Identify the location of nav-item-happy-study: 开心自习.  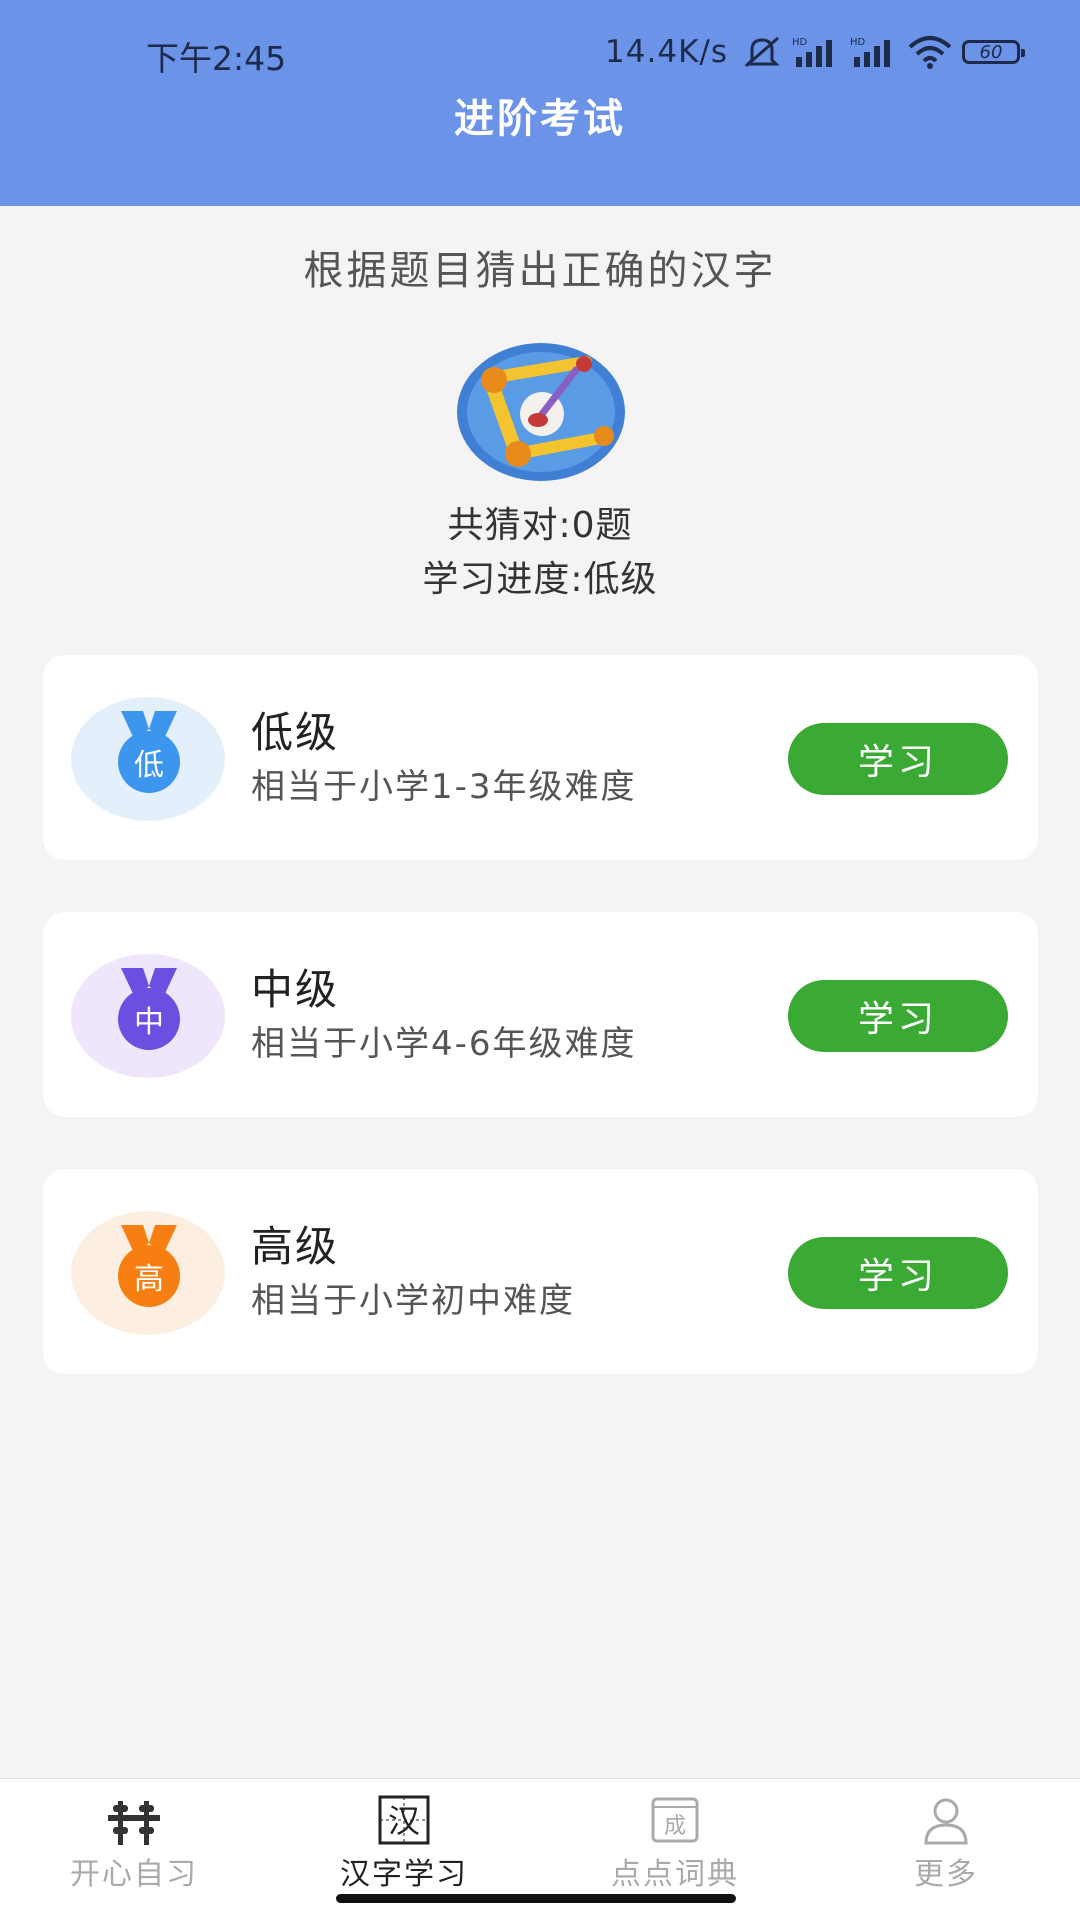
(134, 1835).